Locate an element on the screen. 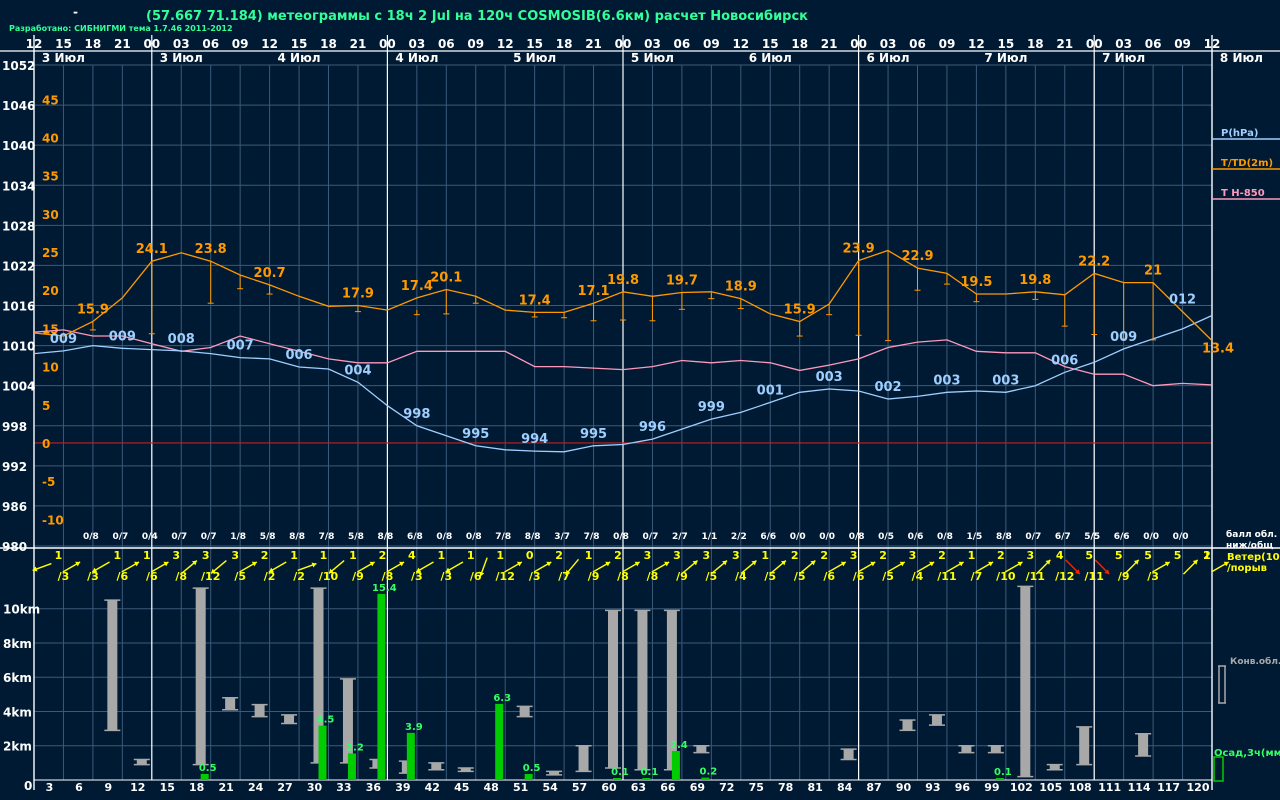 The image size is (1280, 800). forecast-hour-label: 105 is located at coordinates (1050, 787).